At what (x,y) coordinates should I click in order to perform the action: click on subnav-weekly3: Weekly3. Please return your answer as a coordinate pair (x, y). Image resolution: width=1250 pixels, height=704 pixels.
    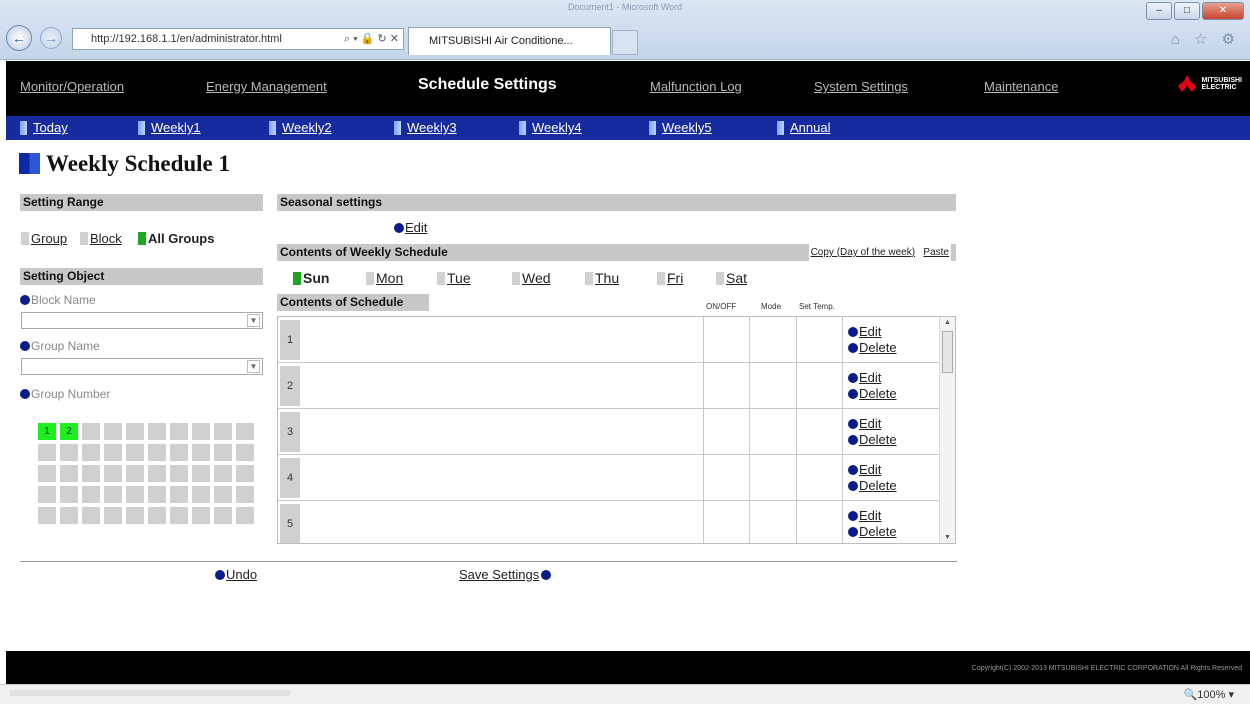
    Looking at the image, I should click on (425, 127).